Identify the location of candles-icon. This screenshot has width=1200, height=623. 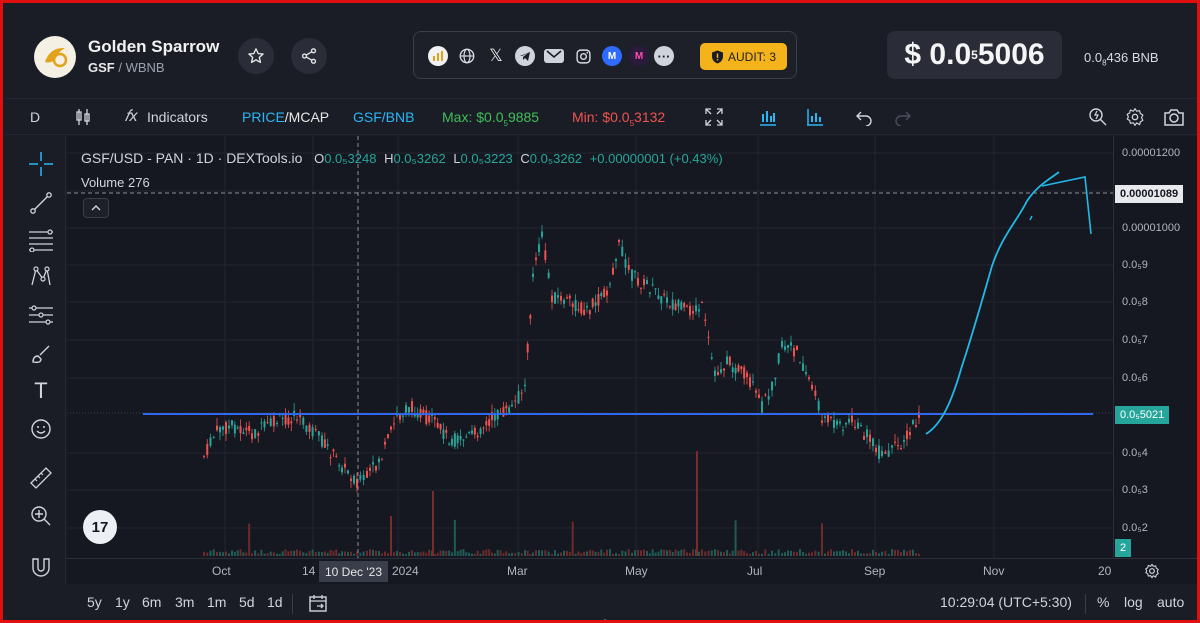
(83, 117).